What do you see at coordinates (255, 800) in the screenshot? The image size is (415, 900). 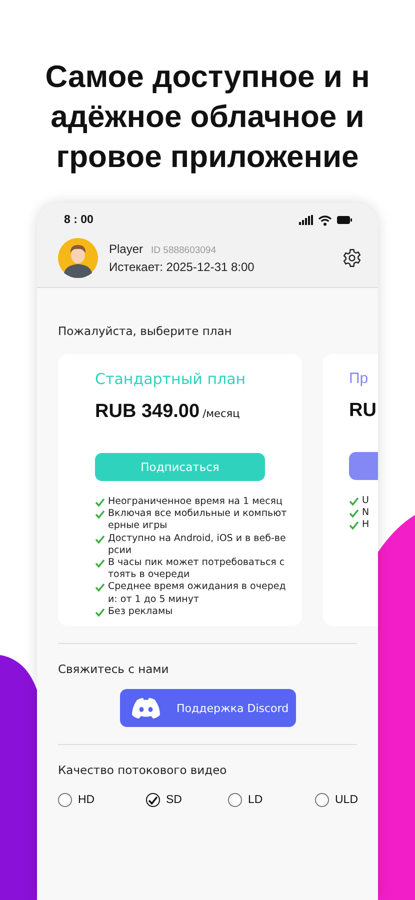 I see `option-label: LD` at bounding box center [255, 800].